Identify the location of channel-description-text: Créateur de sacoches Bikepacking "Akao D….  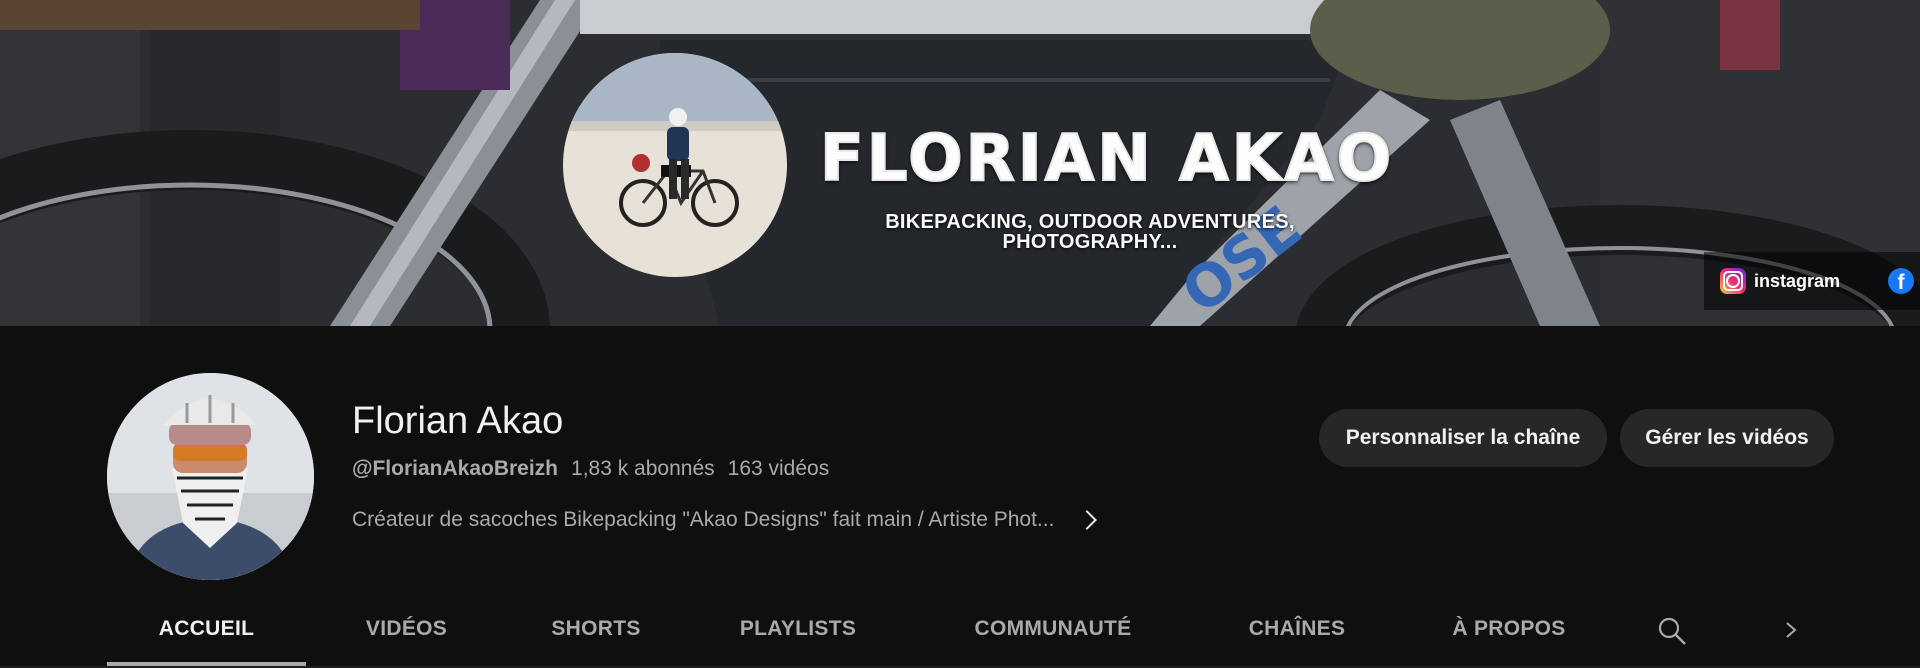
(703, 519).